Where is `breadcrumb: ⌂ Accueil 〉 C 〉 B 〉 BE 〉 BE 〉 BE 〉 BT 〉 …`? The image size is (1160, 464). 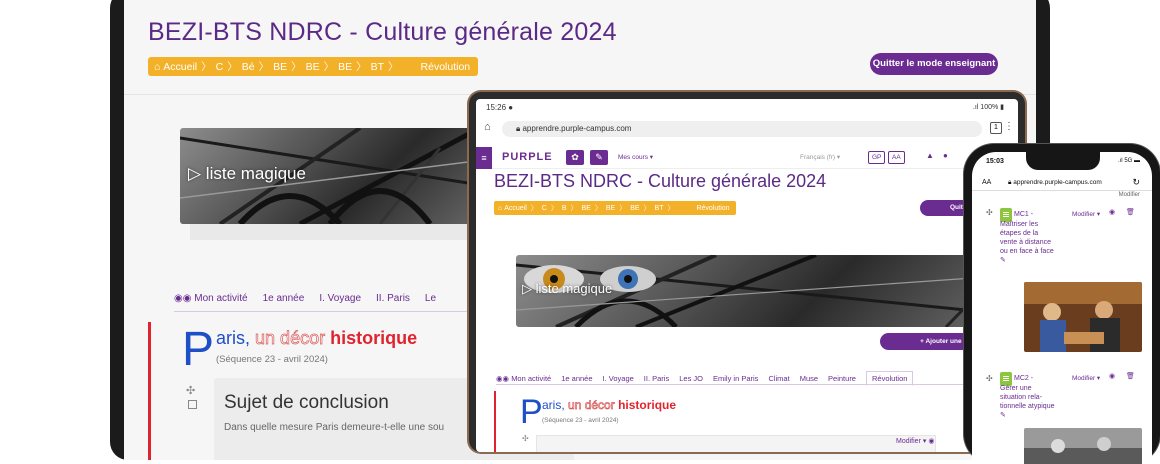 breadcrumb: ⌂ Accueil 〉 C 〉 B 〉 BE 〉 BE 〉 BE 〉 BT 〉 … is located at coordinates (615, 208).